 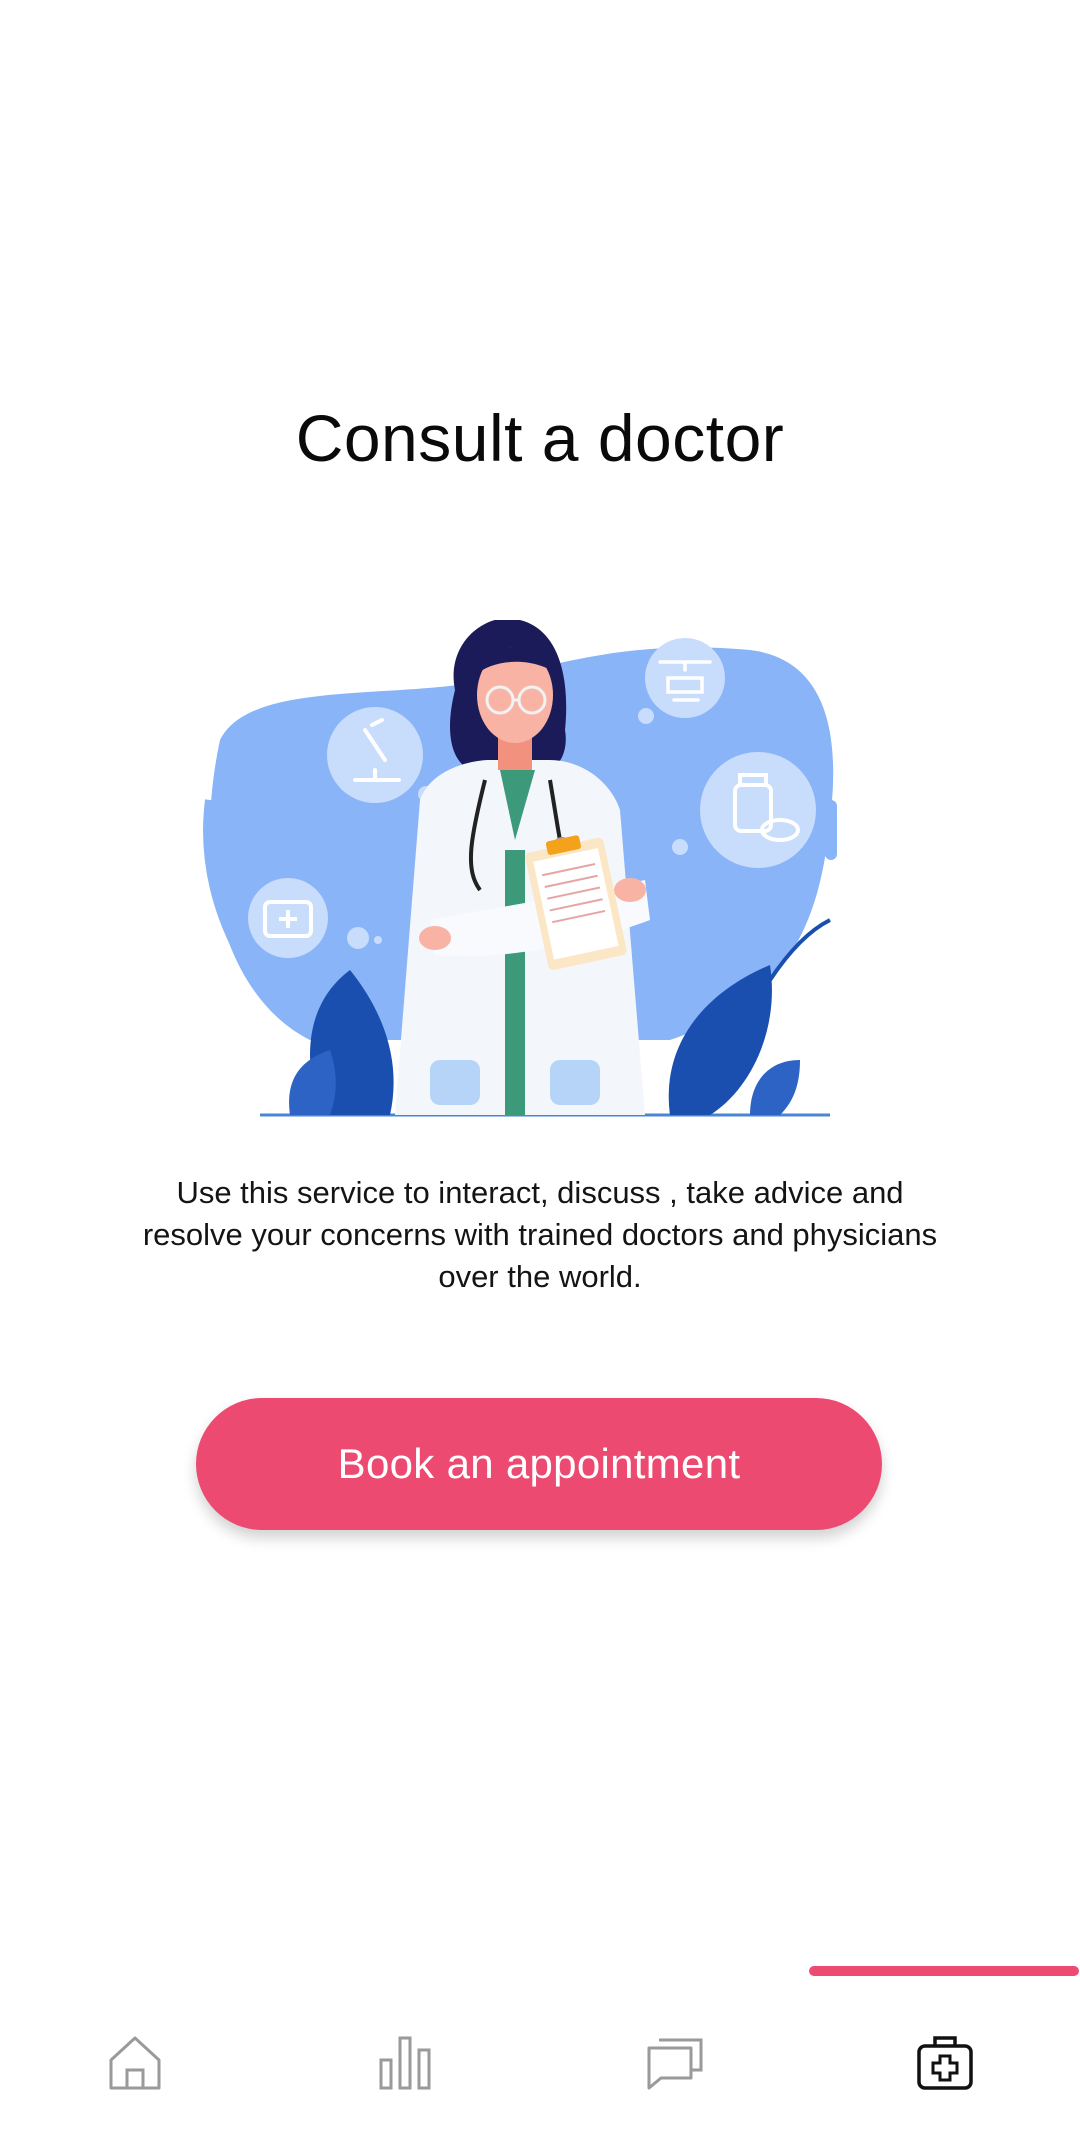 I want to click on bar-chart-icon, so click(x=405, y=2063).